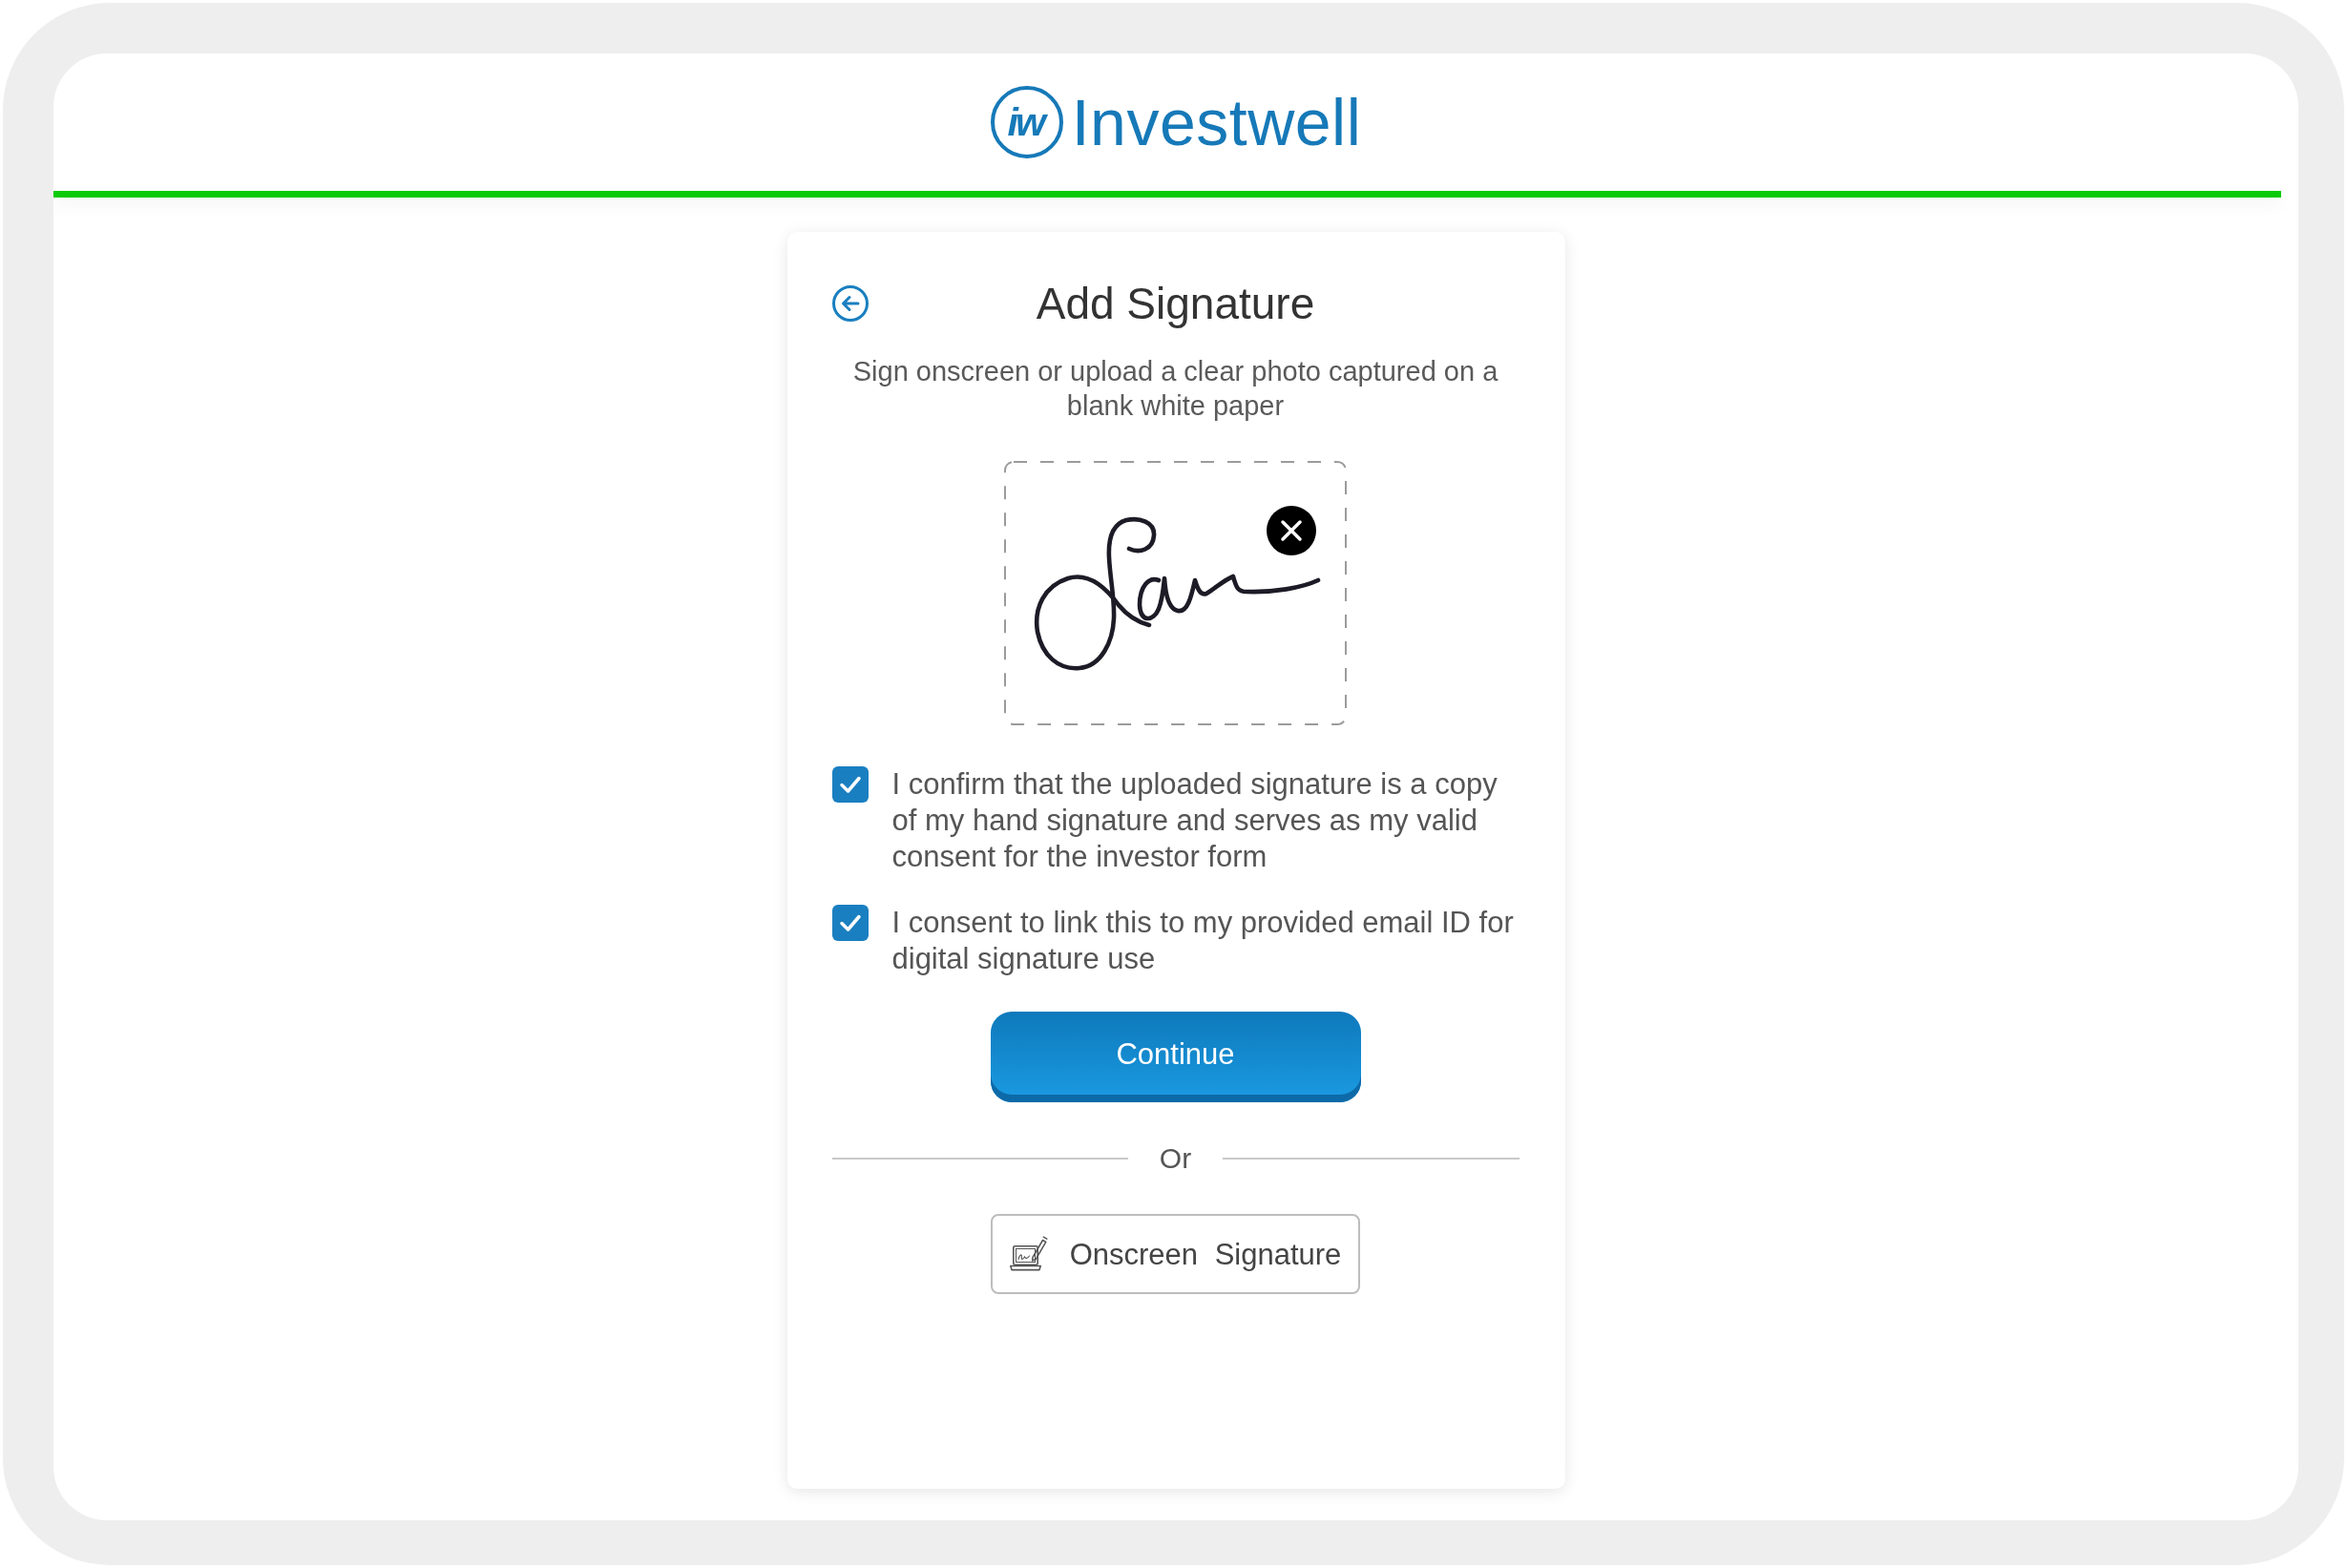 Image resolution: width=2347 pixels, height=1568 pixels. What do you see at coordinates (1216, 122) in the screenshot?
I see `logo-wordmark: Investwell` at bounding box center [1216, 122].